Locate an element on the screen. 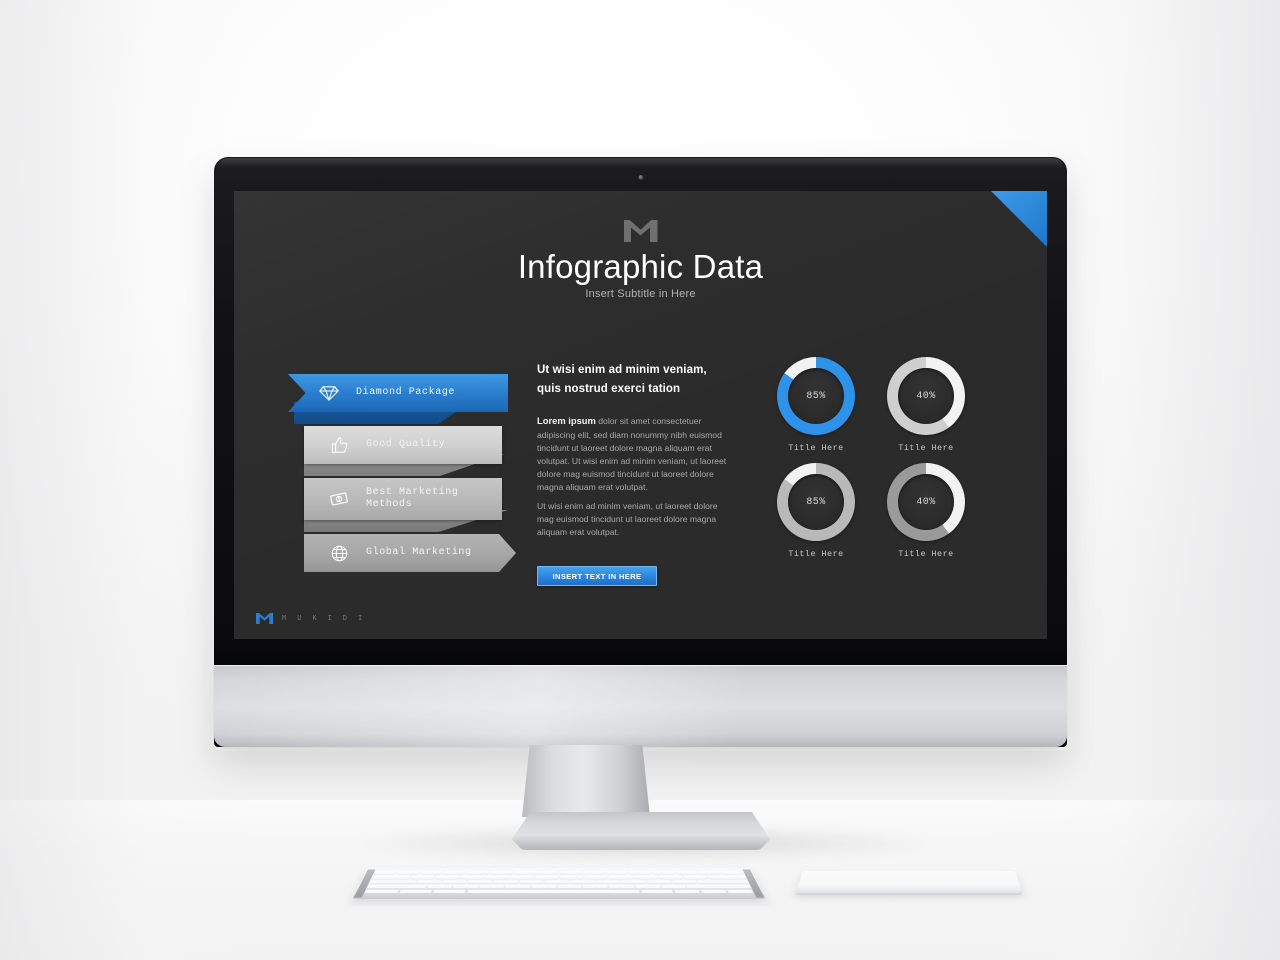 This screenshot has height=960, width=1280. donut-center: 40% is located at coordinates (926, 396).